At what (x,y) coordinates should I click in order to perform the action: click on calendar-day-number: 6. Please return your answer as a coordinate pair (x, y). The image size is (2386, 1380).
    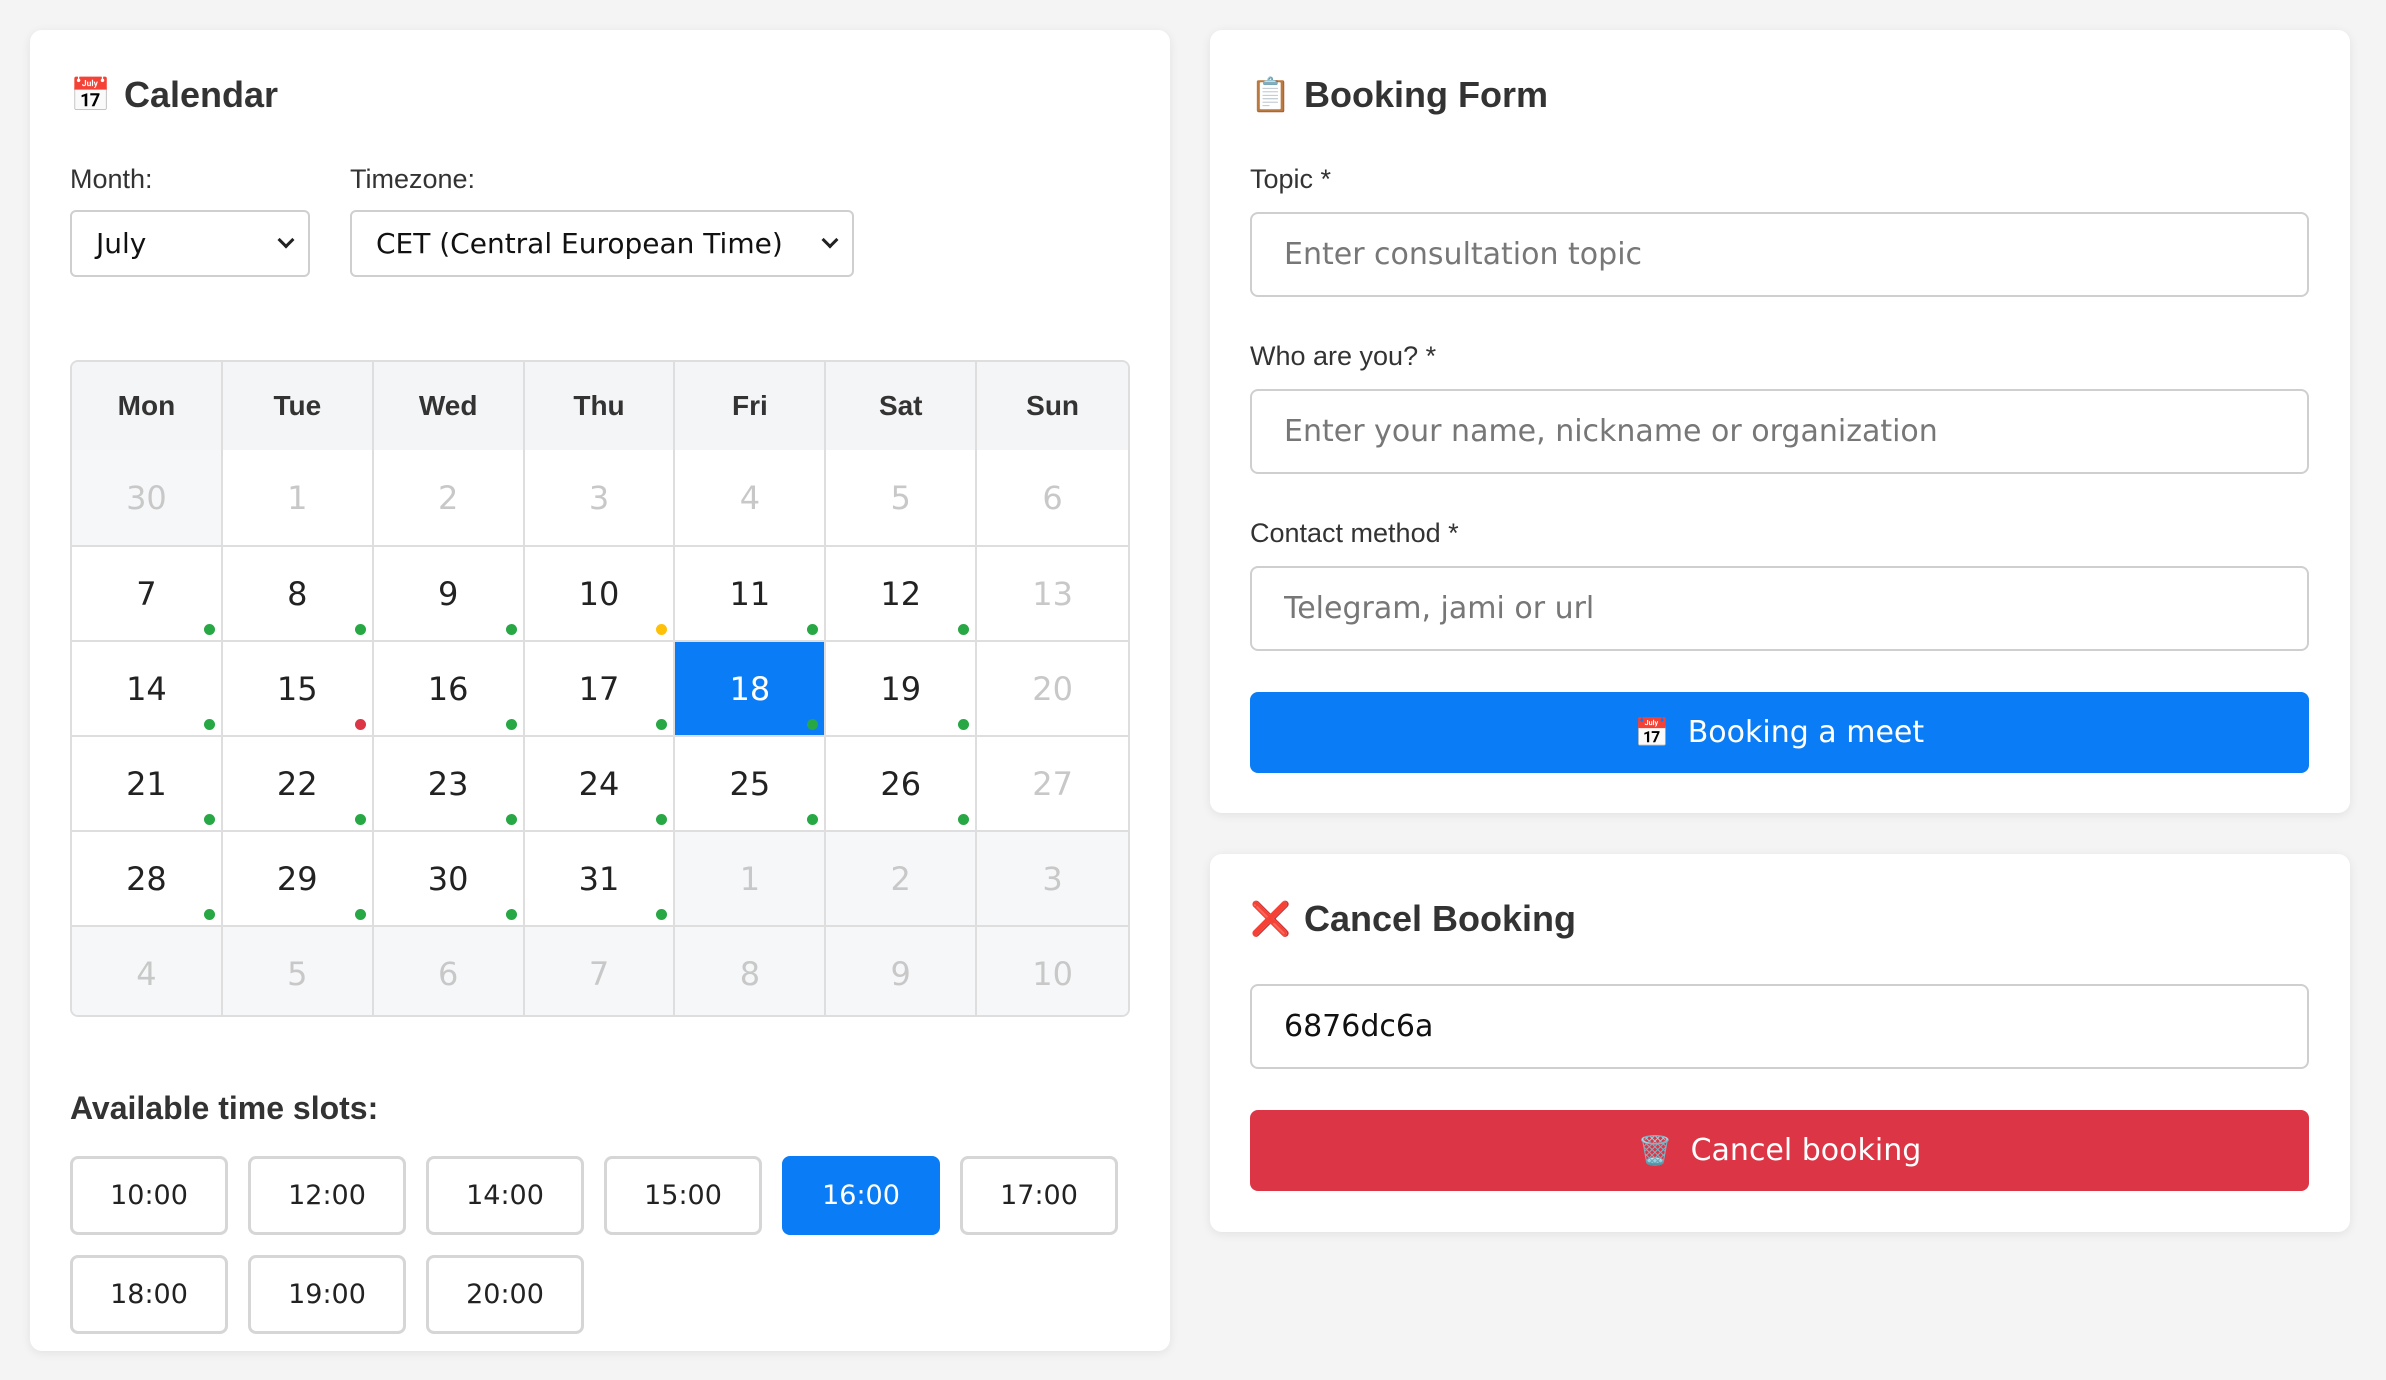
    Looking at the image, I should click on (1052, 497).